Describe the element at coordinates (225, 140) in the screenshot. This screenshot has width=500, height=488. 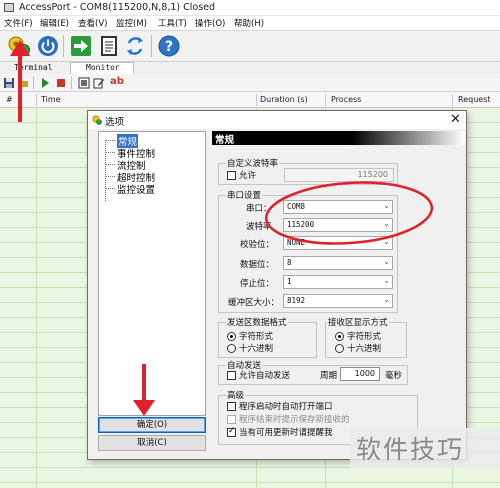
I see `section-title: 常规` at that location.